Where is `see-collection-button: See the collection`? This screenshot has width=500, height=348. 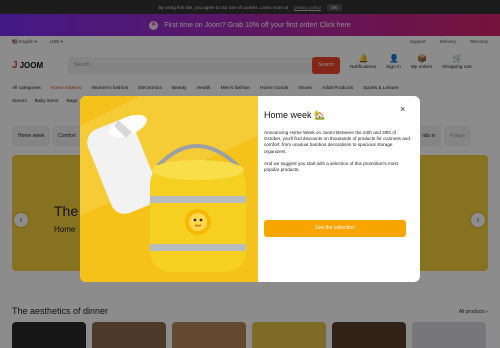
see-collection-button: See the collection is located at coordinates (335, 228).